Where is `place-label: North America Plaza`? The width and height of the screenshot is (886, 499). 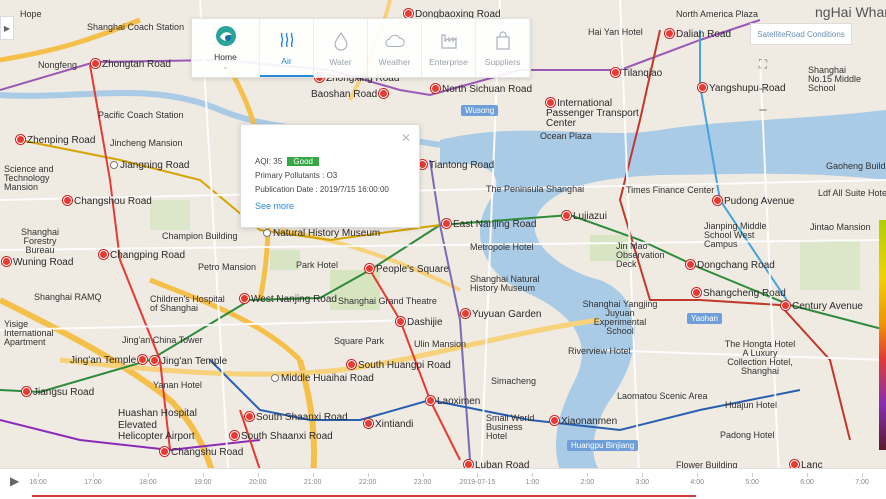
place-label: North America Plaza is located at coordinates (717, 14).